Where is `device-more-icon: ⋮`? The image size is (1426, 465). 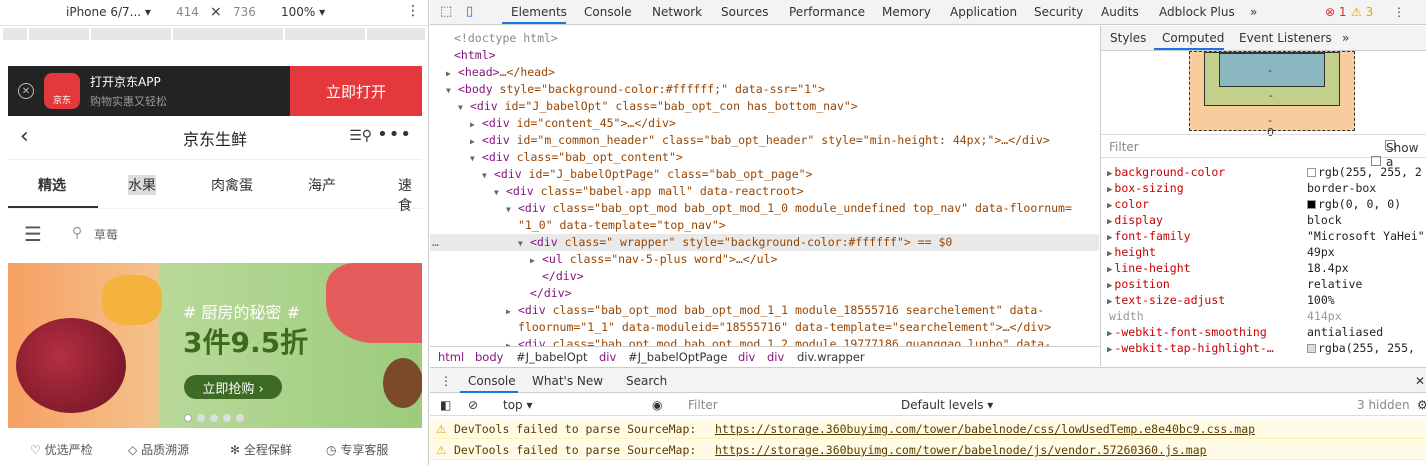 device-more-icon: ⋮ is located at coordinates (413, 11).